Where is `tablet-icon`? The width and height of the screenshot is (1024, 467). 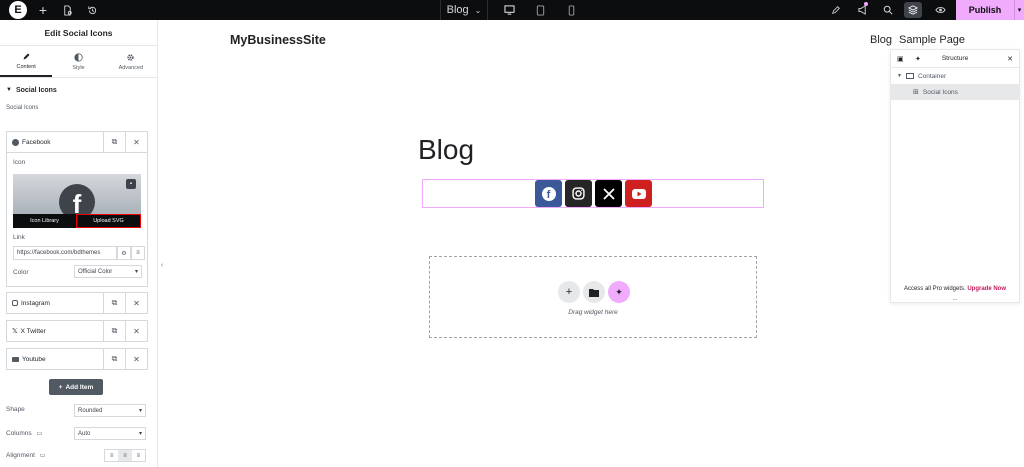
tablet-icon is located at coordinates (540, 10).